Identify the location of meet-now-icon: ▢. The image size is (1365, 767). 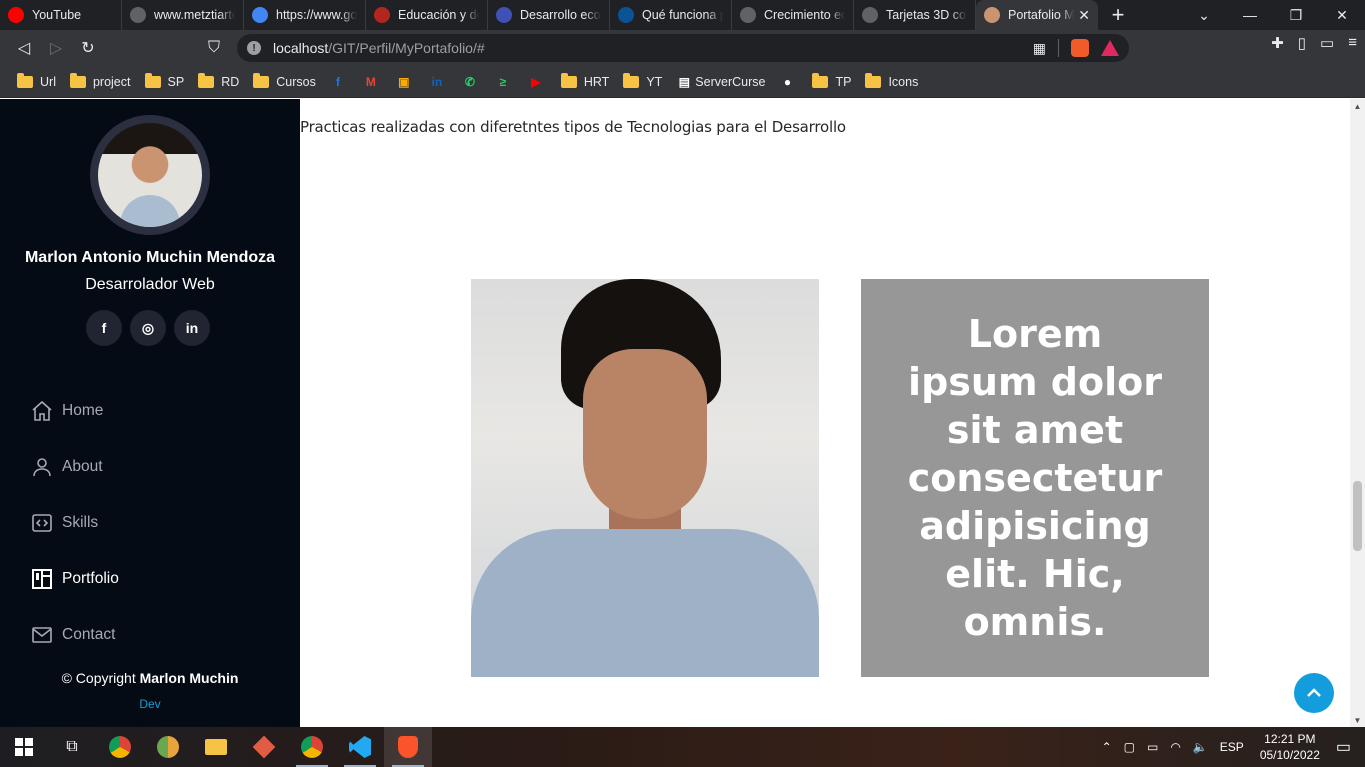
(1129, 747).